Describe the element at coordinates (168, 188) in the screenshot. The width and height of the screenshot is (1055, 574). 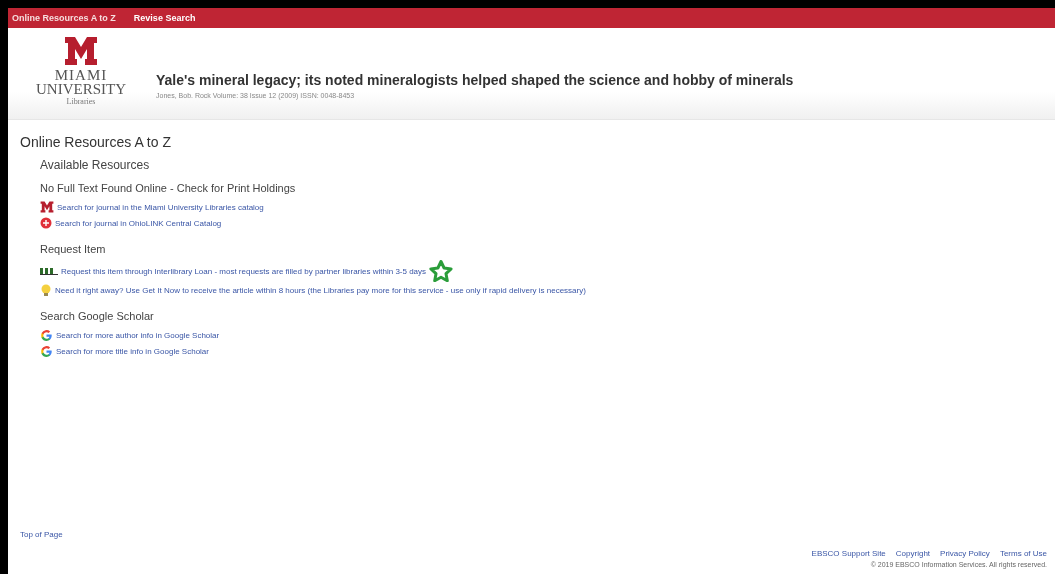
I see `section-heading: No Full Text Found Online - Check for Print Holdings` at that location.